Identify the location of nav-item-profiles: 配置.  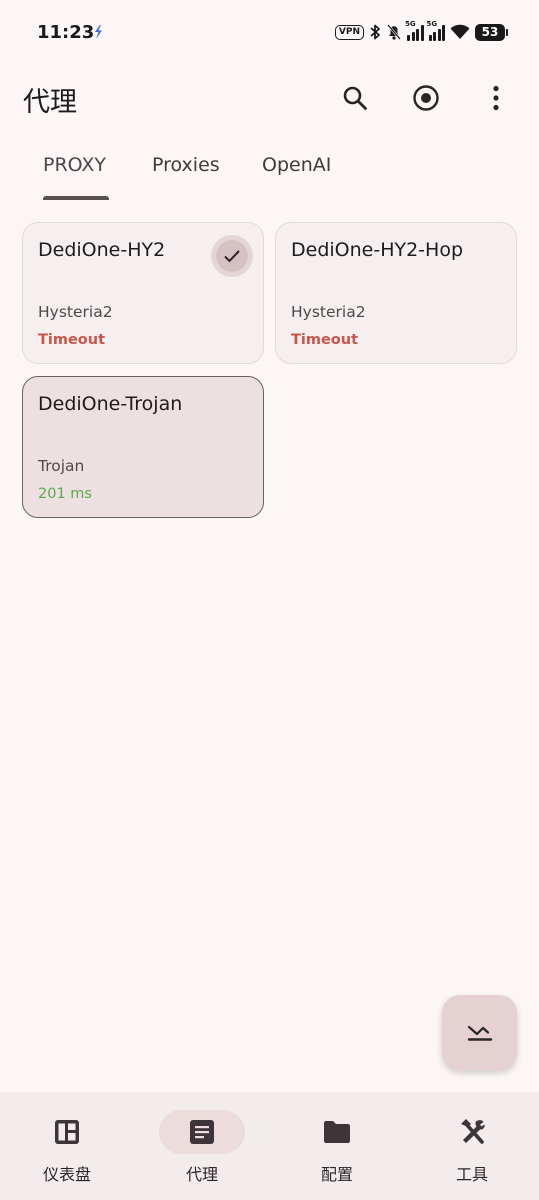
(337, 1146).